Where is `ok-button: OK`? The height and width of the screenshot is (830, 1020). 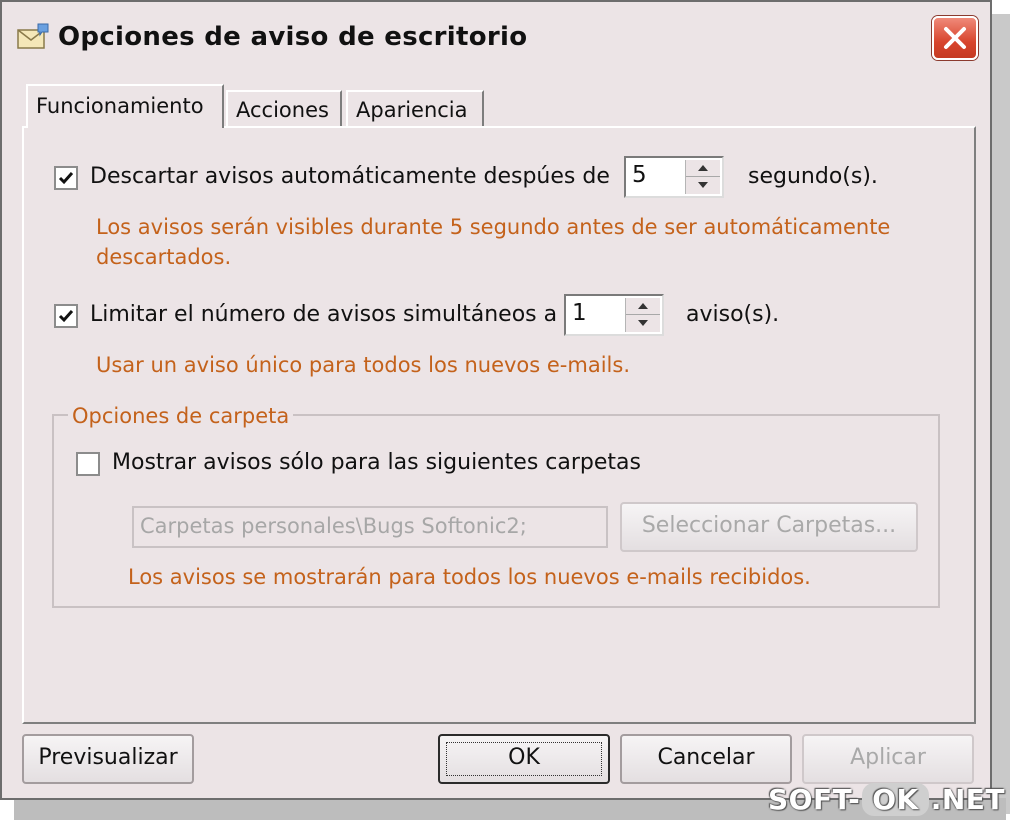
ok-button: OK is located at coordinates (524, 759).